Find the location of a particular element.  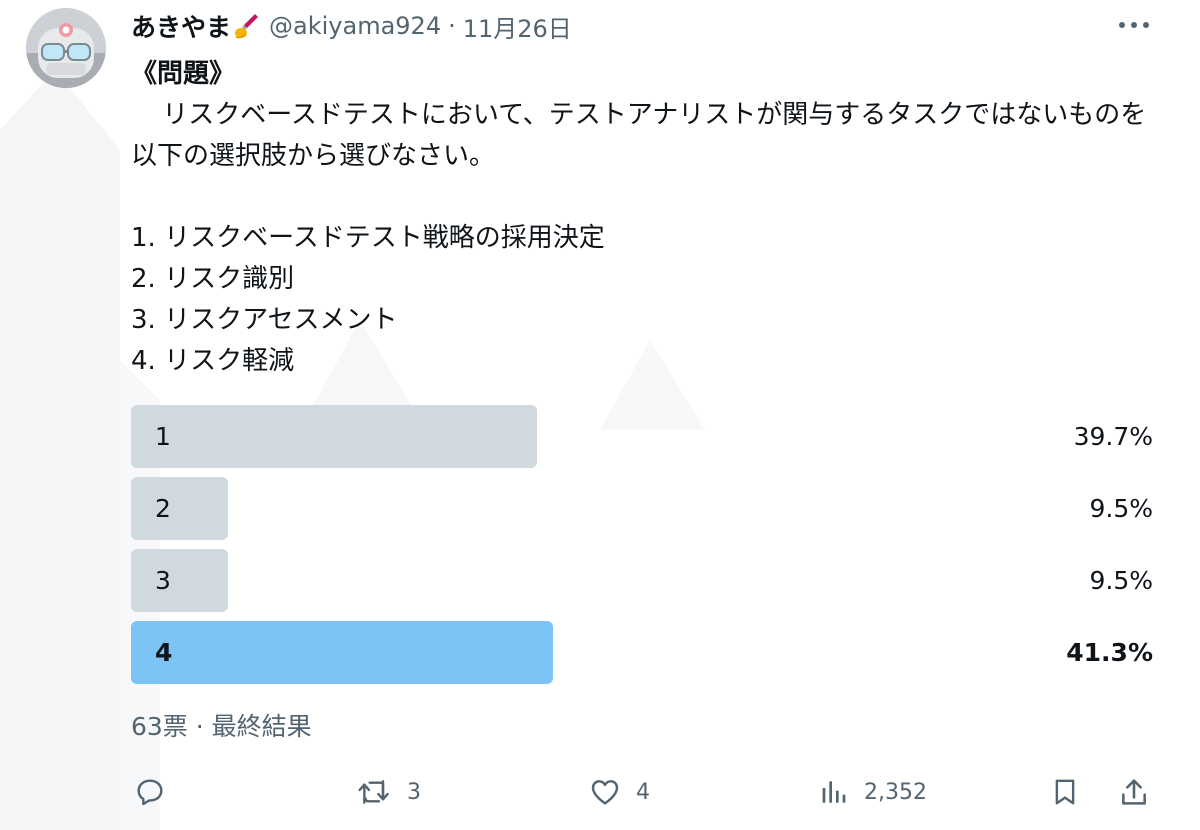

reply-icon is located at coordinates (150, 792).